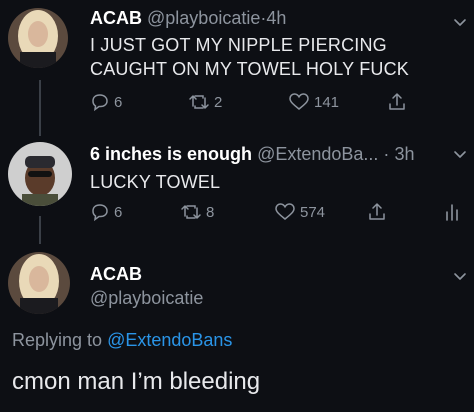 This screenshot has height=412, width=474. What do you see at coordinates (210, 212) in the screenshot?
I see `retweet-count: 8` at bounding box center [210, 212].